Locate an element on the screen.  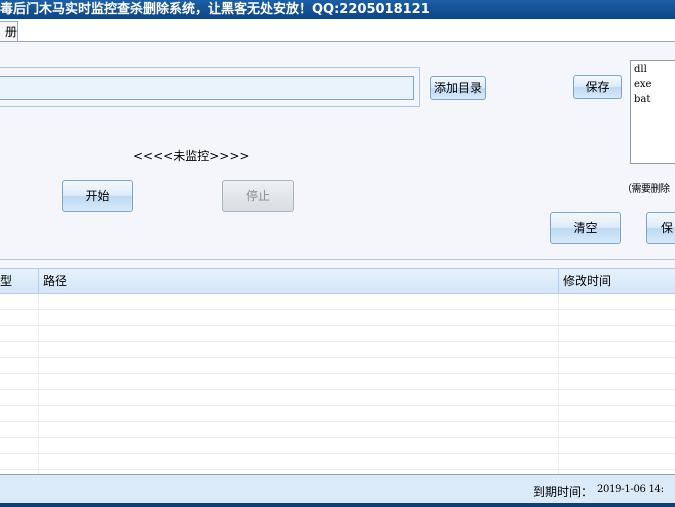
title-bar: 毒后门木马实时监控查杀删除系统，让黑客无处安放！QQ:2205018121 is located at coordinates (337, 9).